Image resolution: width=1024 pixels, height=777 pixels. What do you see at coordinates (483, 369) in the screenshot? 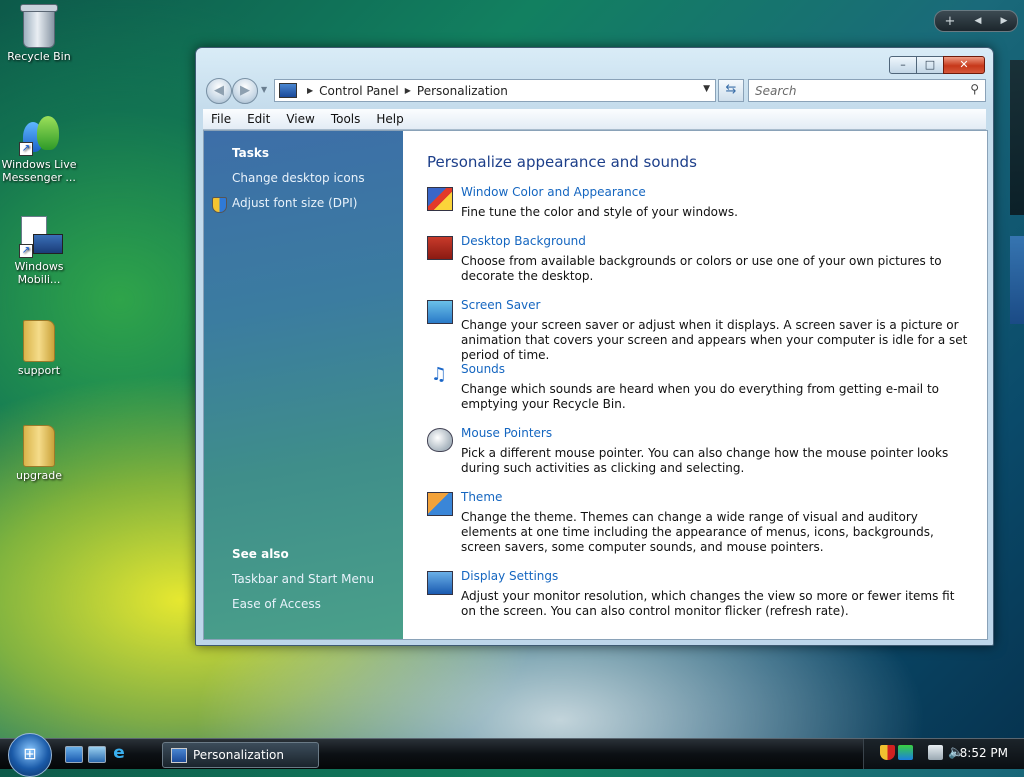
I see `sounds-link: Sounds` at bounding box center [483, 369].